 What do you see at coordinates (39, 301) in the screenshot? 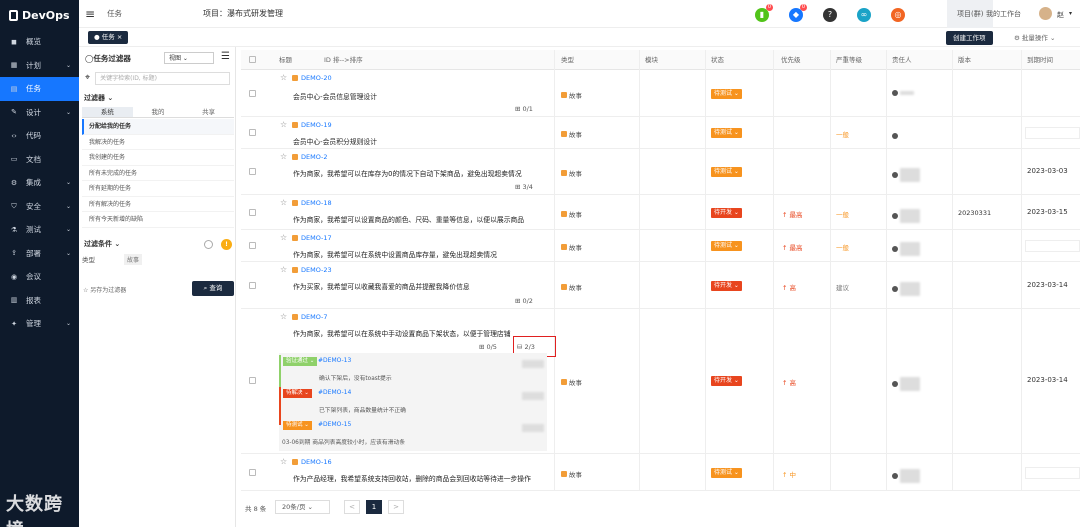
I see `nav-item: ▥ 报表` at bounding box center [39, 301].